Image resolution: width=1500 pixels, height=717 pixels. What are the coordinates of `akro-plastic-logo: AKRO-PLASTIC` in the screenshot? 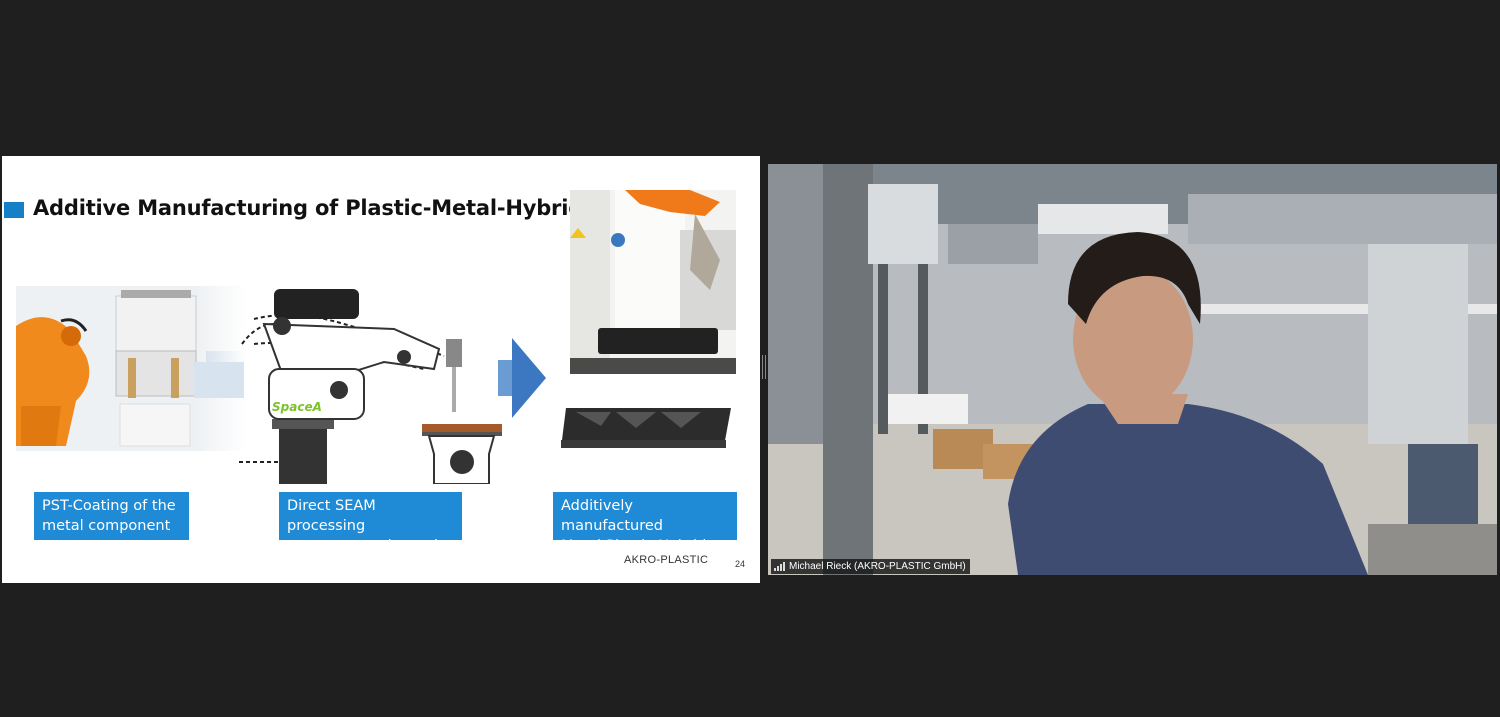 It's located at (666, 560).